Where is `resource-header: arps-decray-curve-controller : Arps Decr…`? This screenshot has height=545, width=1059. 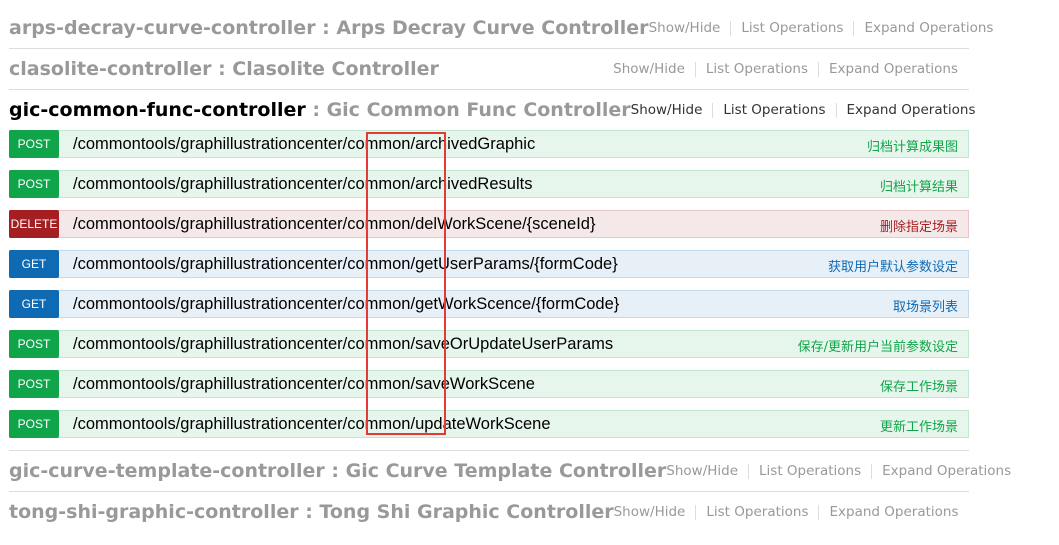
resource-header: arps-decray-curve-controller : Arps Decr… is located at coordinates (501, 28).